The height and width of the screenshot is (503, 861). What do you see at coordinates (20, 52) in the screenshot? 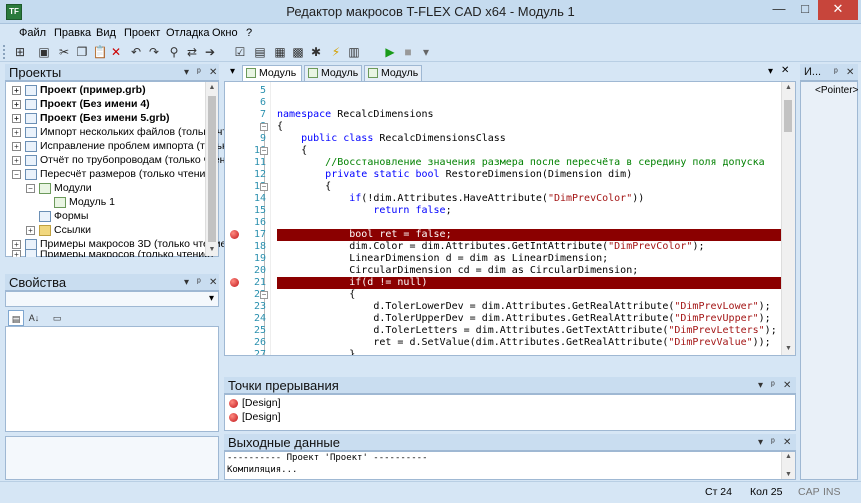
I see `new-project-icon: ⊞` at bounding box center [20, 52].